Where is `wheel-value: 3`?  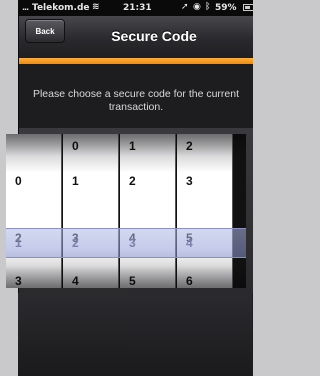
wheel-value: 3 is located at coordinates (189, 181).